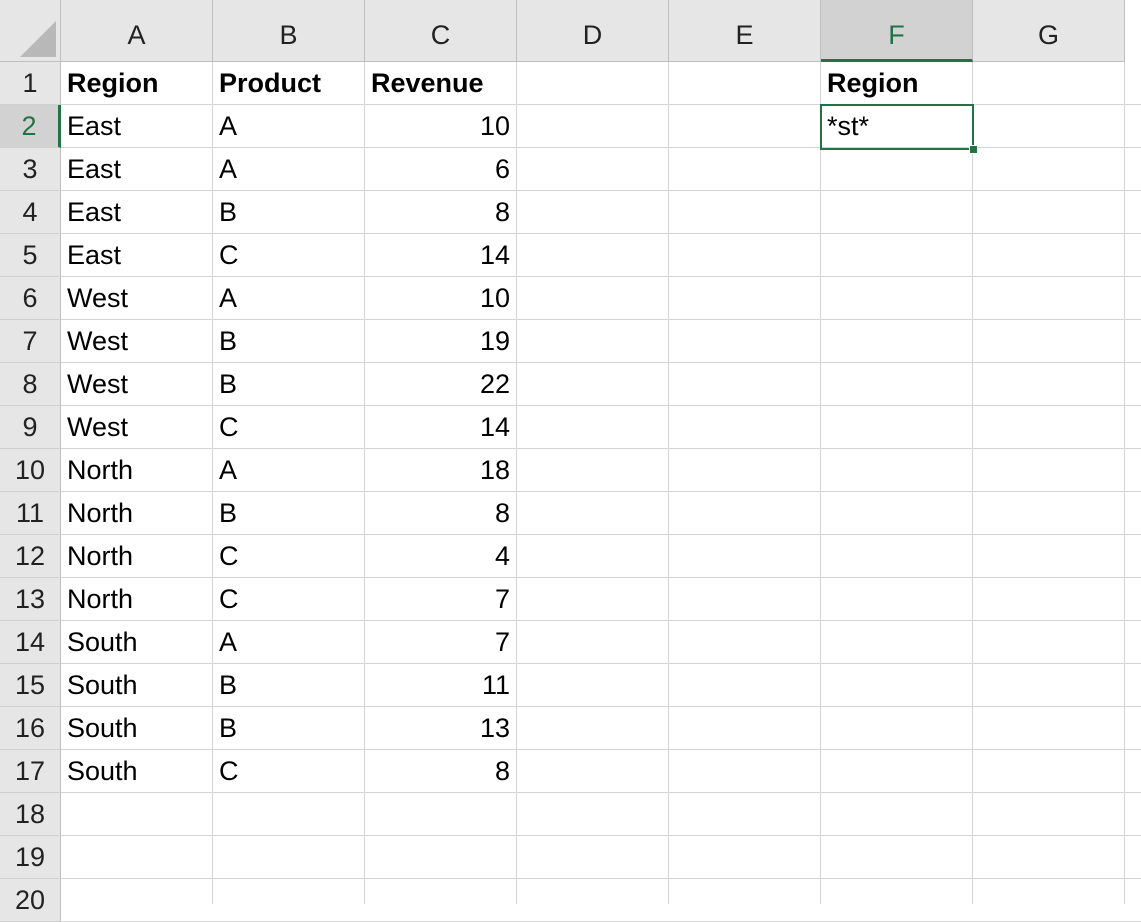 This screenshot has height=922, width=1141. Describe the element at coordinates (30, 384) in the screenshot. I see `row-header-8: 8` at that location.